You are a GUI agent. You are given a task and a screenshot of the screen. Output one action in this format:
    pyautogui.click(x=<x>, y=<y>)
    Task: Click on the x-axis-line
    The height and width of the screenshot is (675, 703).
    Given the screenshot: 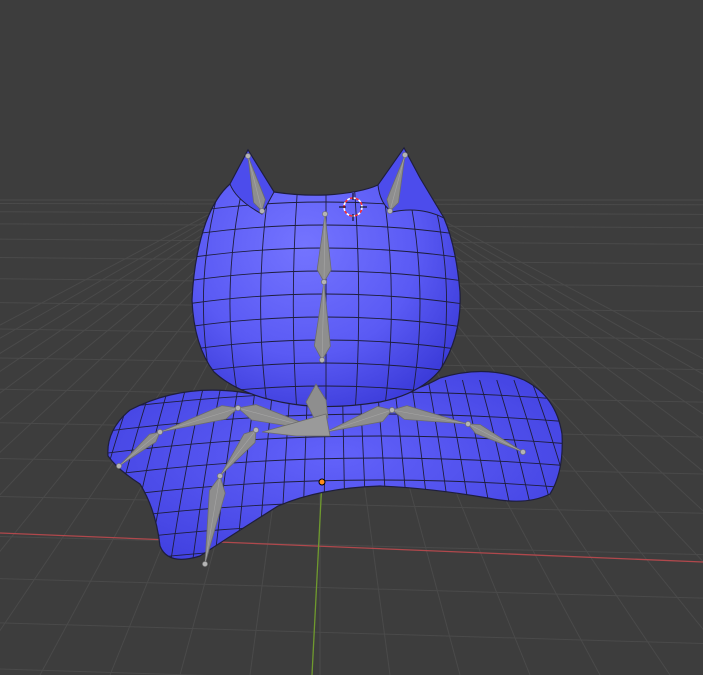 What is the action you would take?
    pyautogui.click(x=351, y=547)
    